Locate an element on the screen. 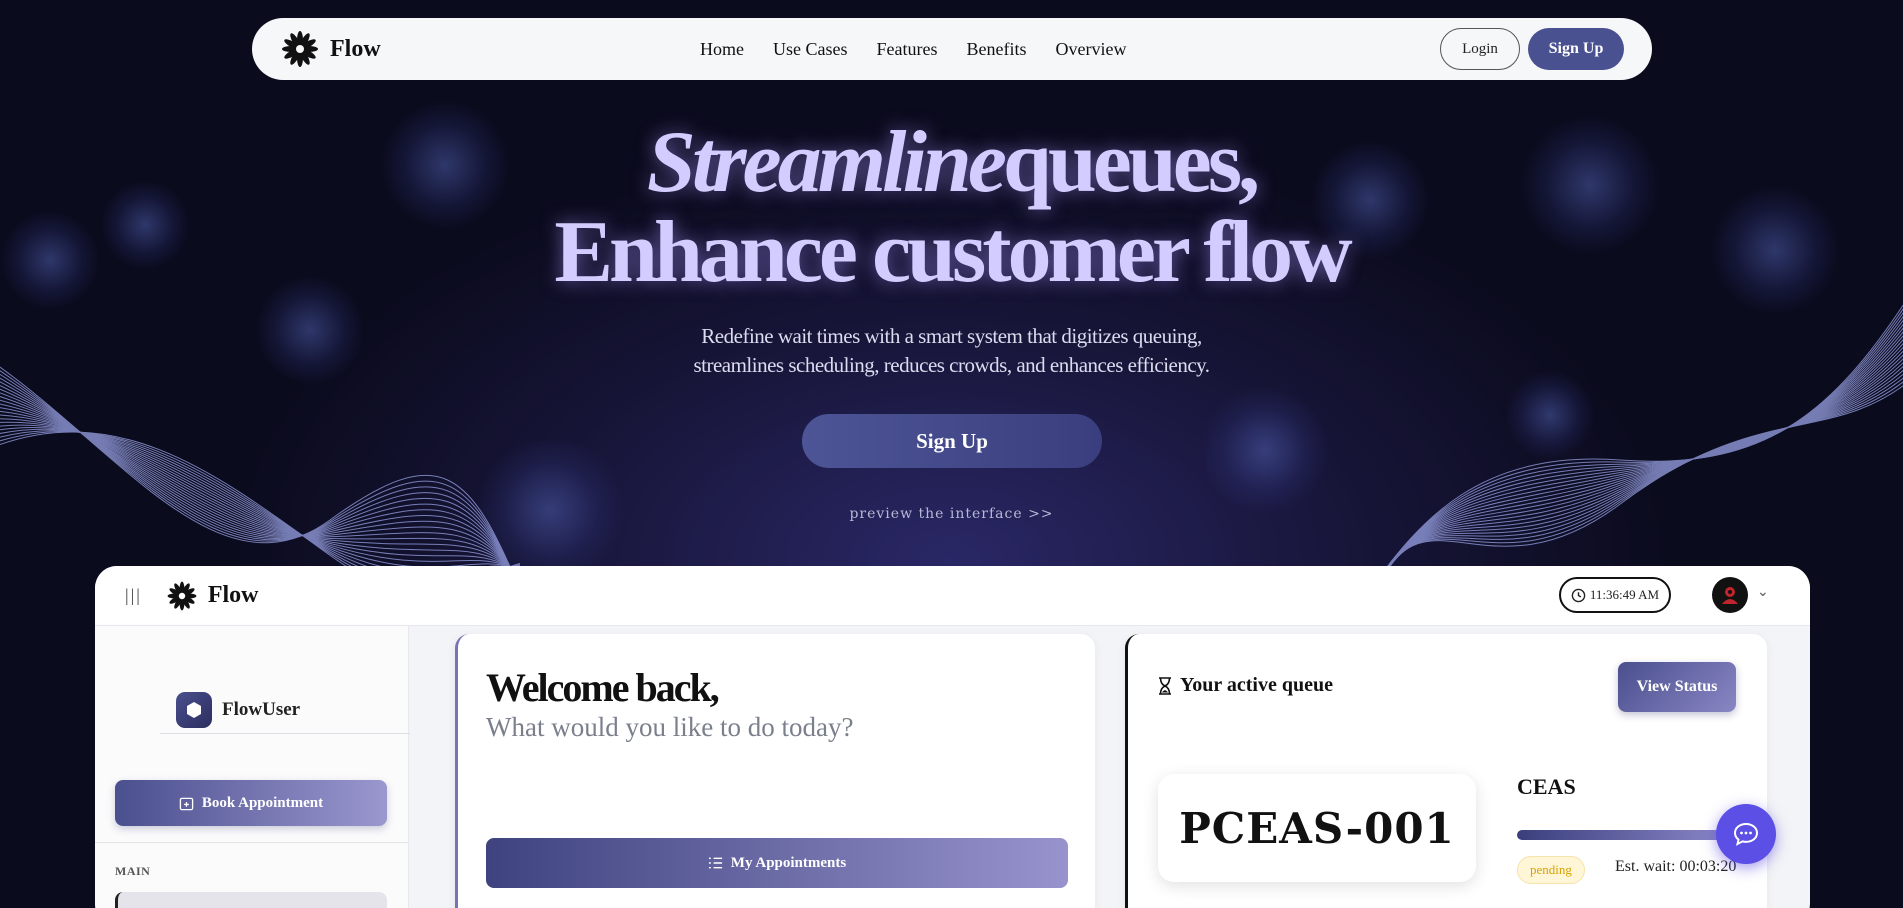 The width and height of the screenshot is (1903, 908). chat-button is located at coordinates (1746, 834).